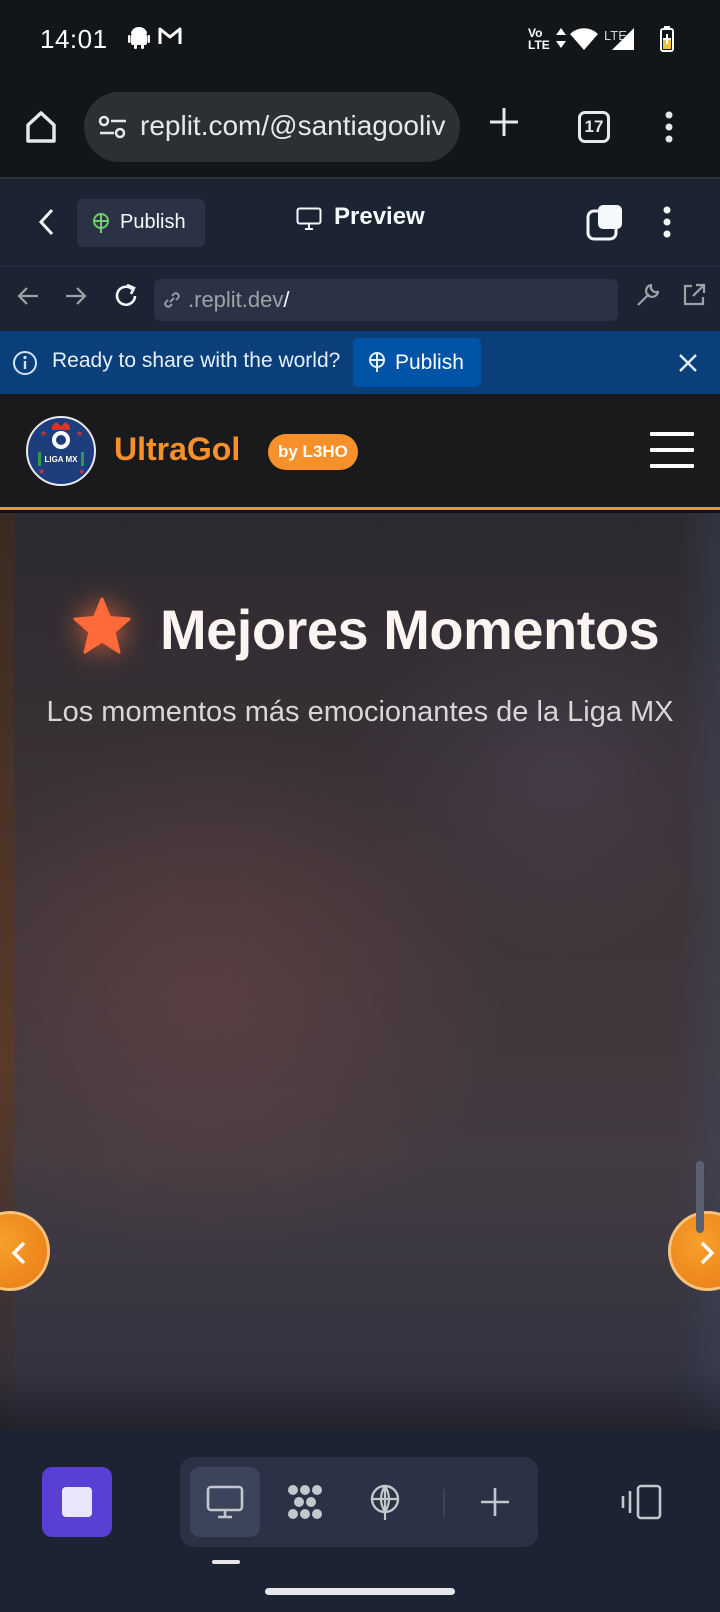  What do you see at coordinates (561, 38) in the screenshot?
I see `data-arrows-icon` at bounding box center [561, 38].